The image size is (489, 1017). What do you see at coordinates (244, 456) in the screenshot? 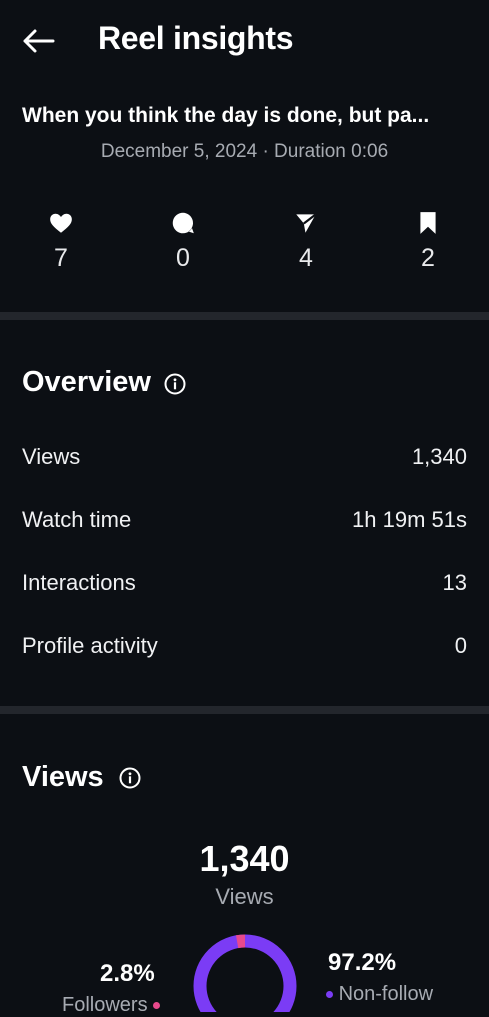
I see `overview-row-views: Views 1,340` at bounding box center [244, 456].